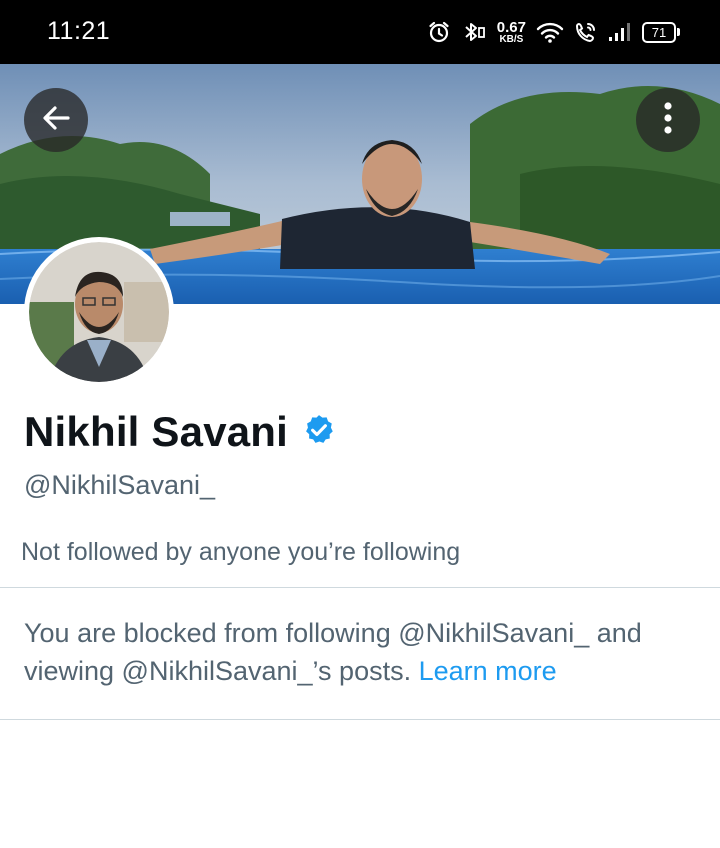  I want to click on more-options-button, so click(668, 120).